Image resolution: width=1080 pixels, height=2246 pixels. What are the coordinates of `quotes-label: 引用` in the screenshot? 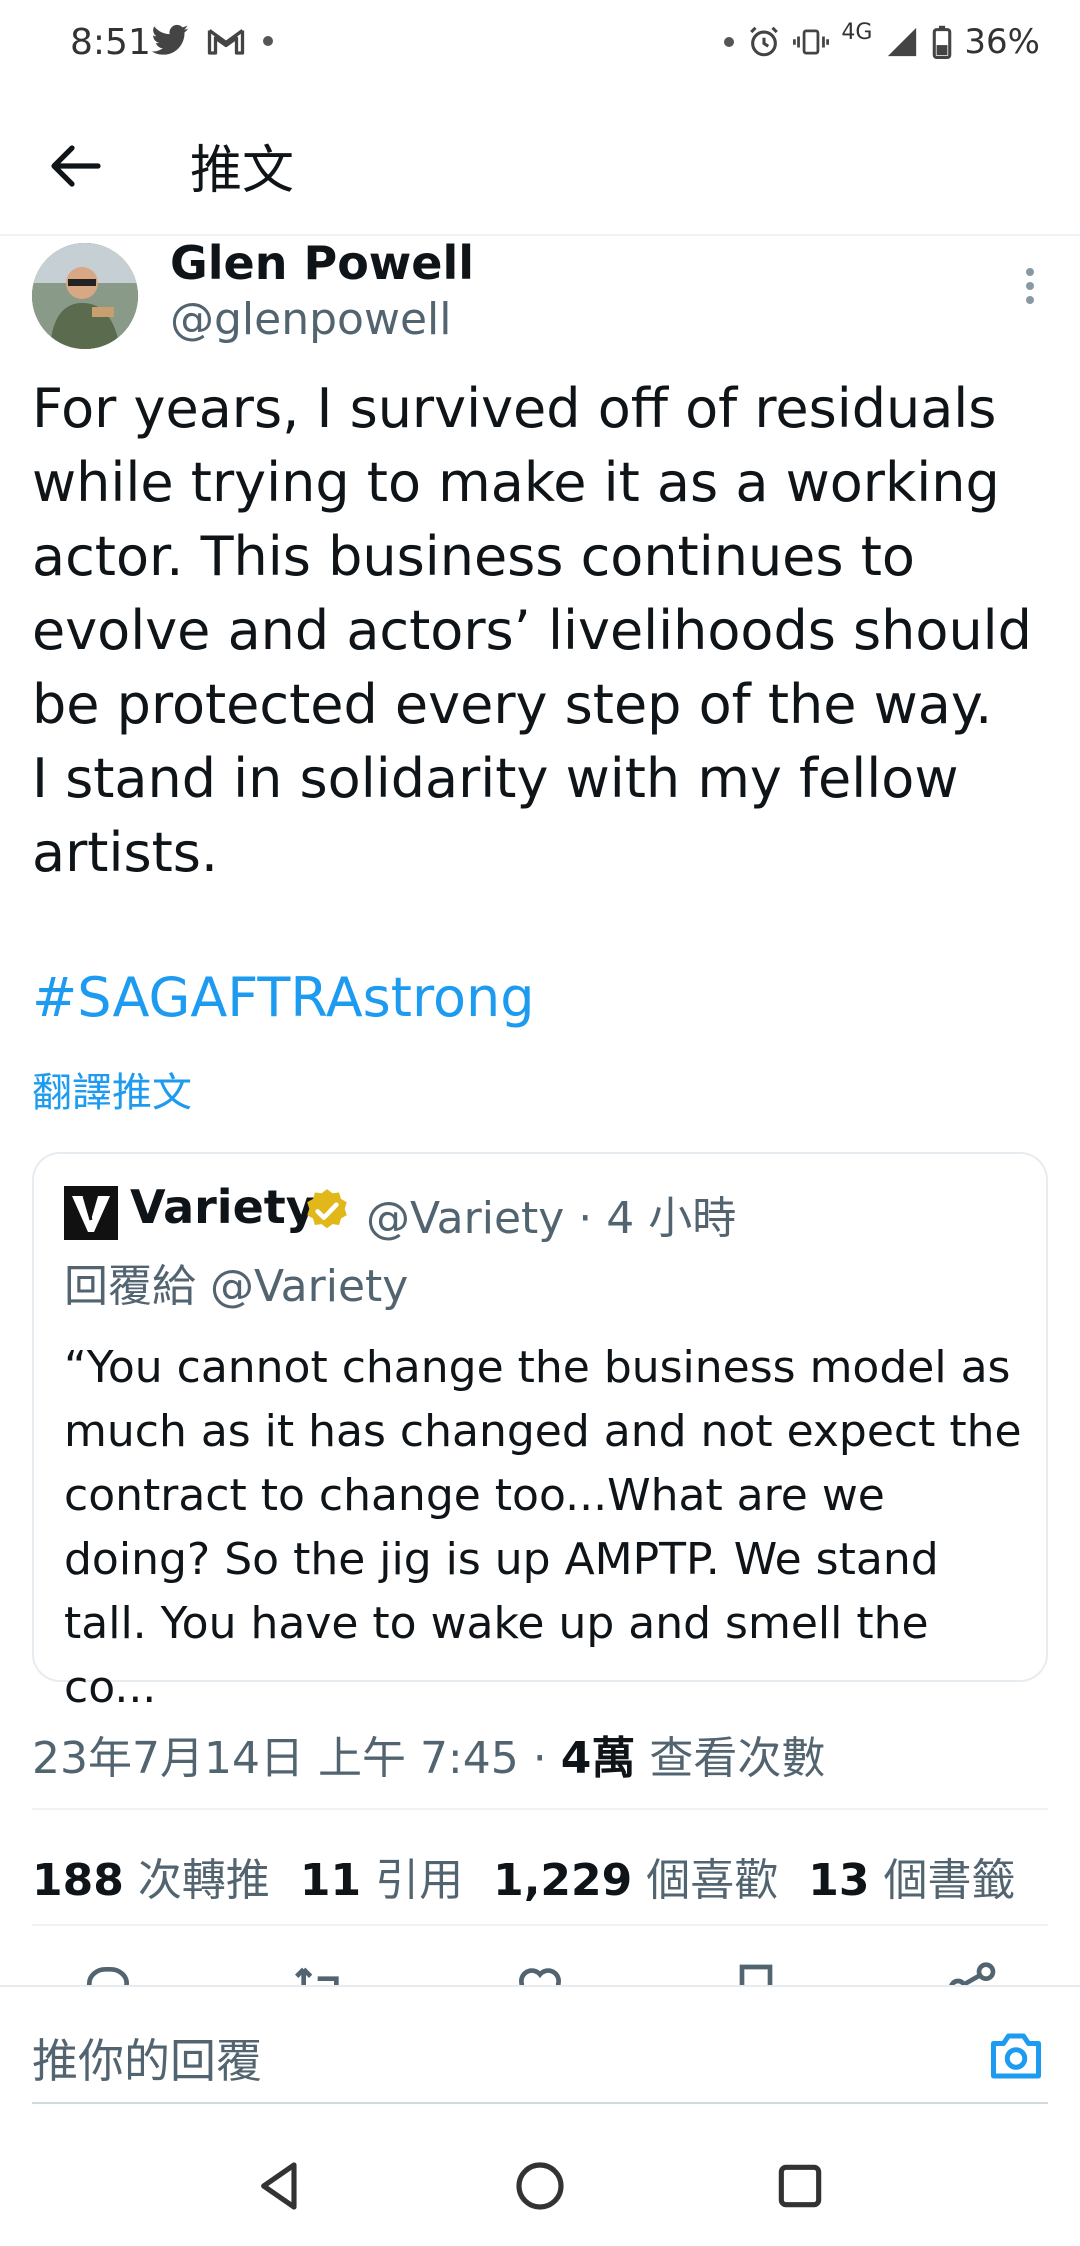 It's located at (419, 1880).